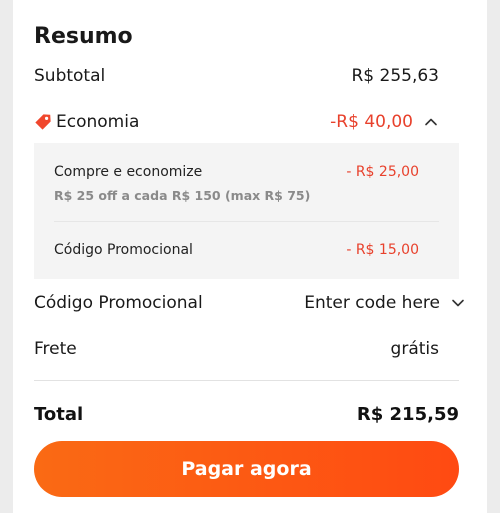 Image resolution: width=500 pixels, height=513 pixels. I want to click on shipping-value: grátis, so click(414, 349).